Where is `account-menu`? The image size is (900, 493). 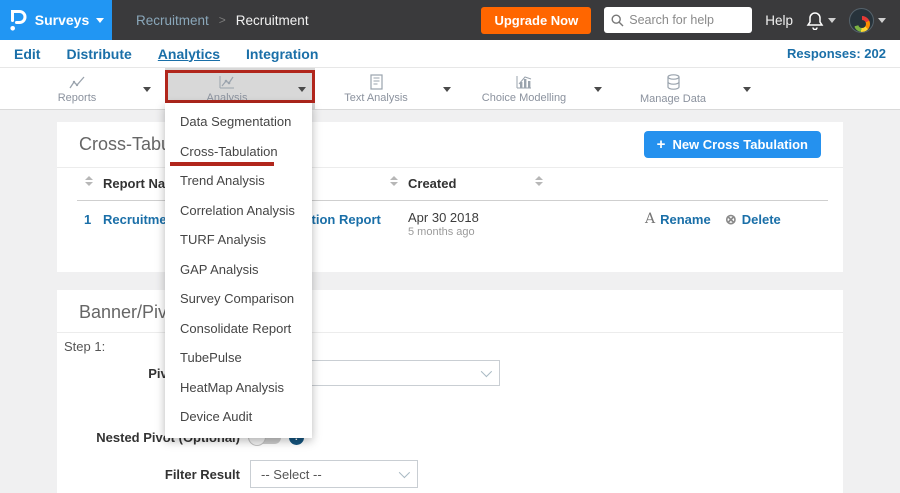
account-menu is located at coordinates (867, 20).